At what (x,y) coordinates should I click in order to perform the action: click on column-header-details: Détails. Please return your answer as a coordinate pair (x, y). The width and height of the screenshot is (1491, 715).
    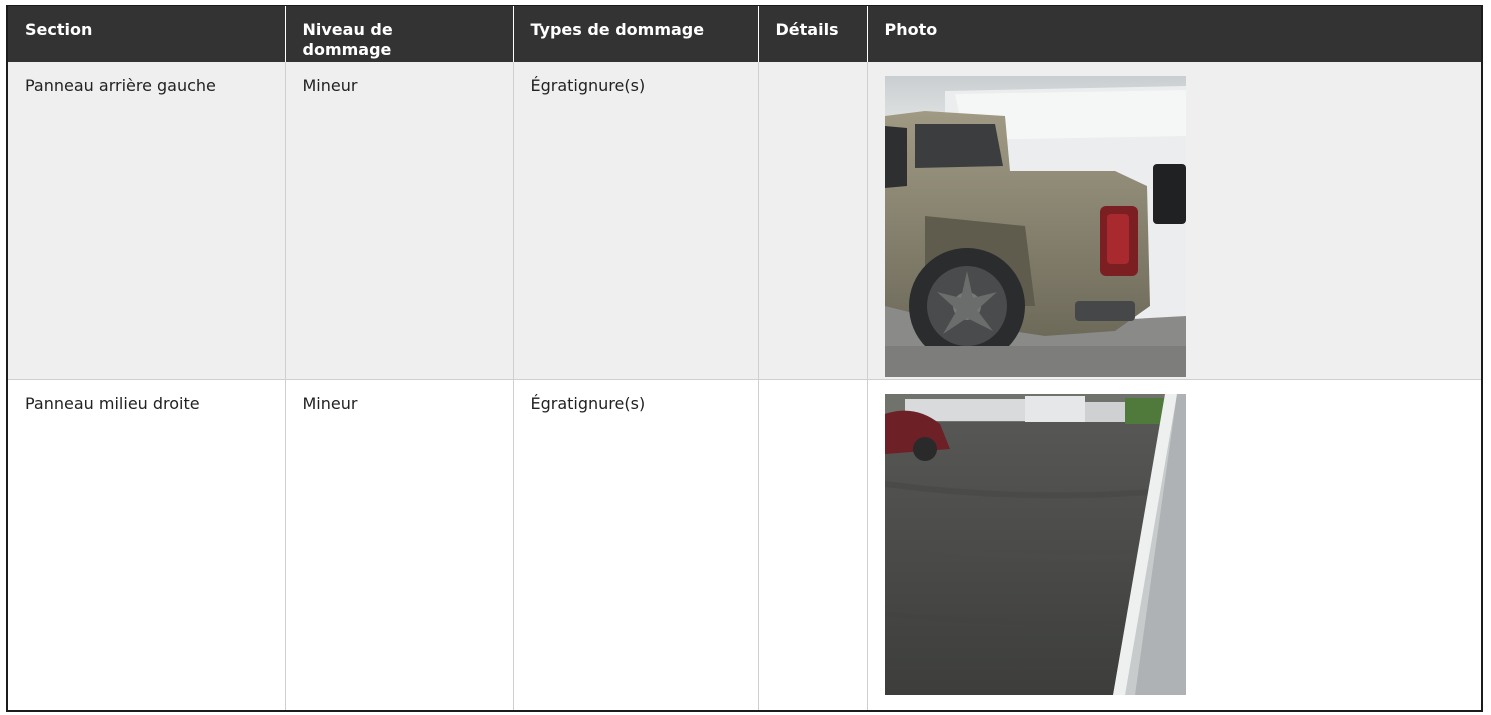
    Looking at the image, I should click on (812, 34).